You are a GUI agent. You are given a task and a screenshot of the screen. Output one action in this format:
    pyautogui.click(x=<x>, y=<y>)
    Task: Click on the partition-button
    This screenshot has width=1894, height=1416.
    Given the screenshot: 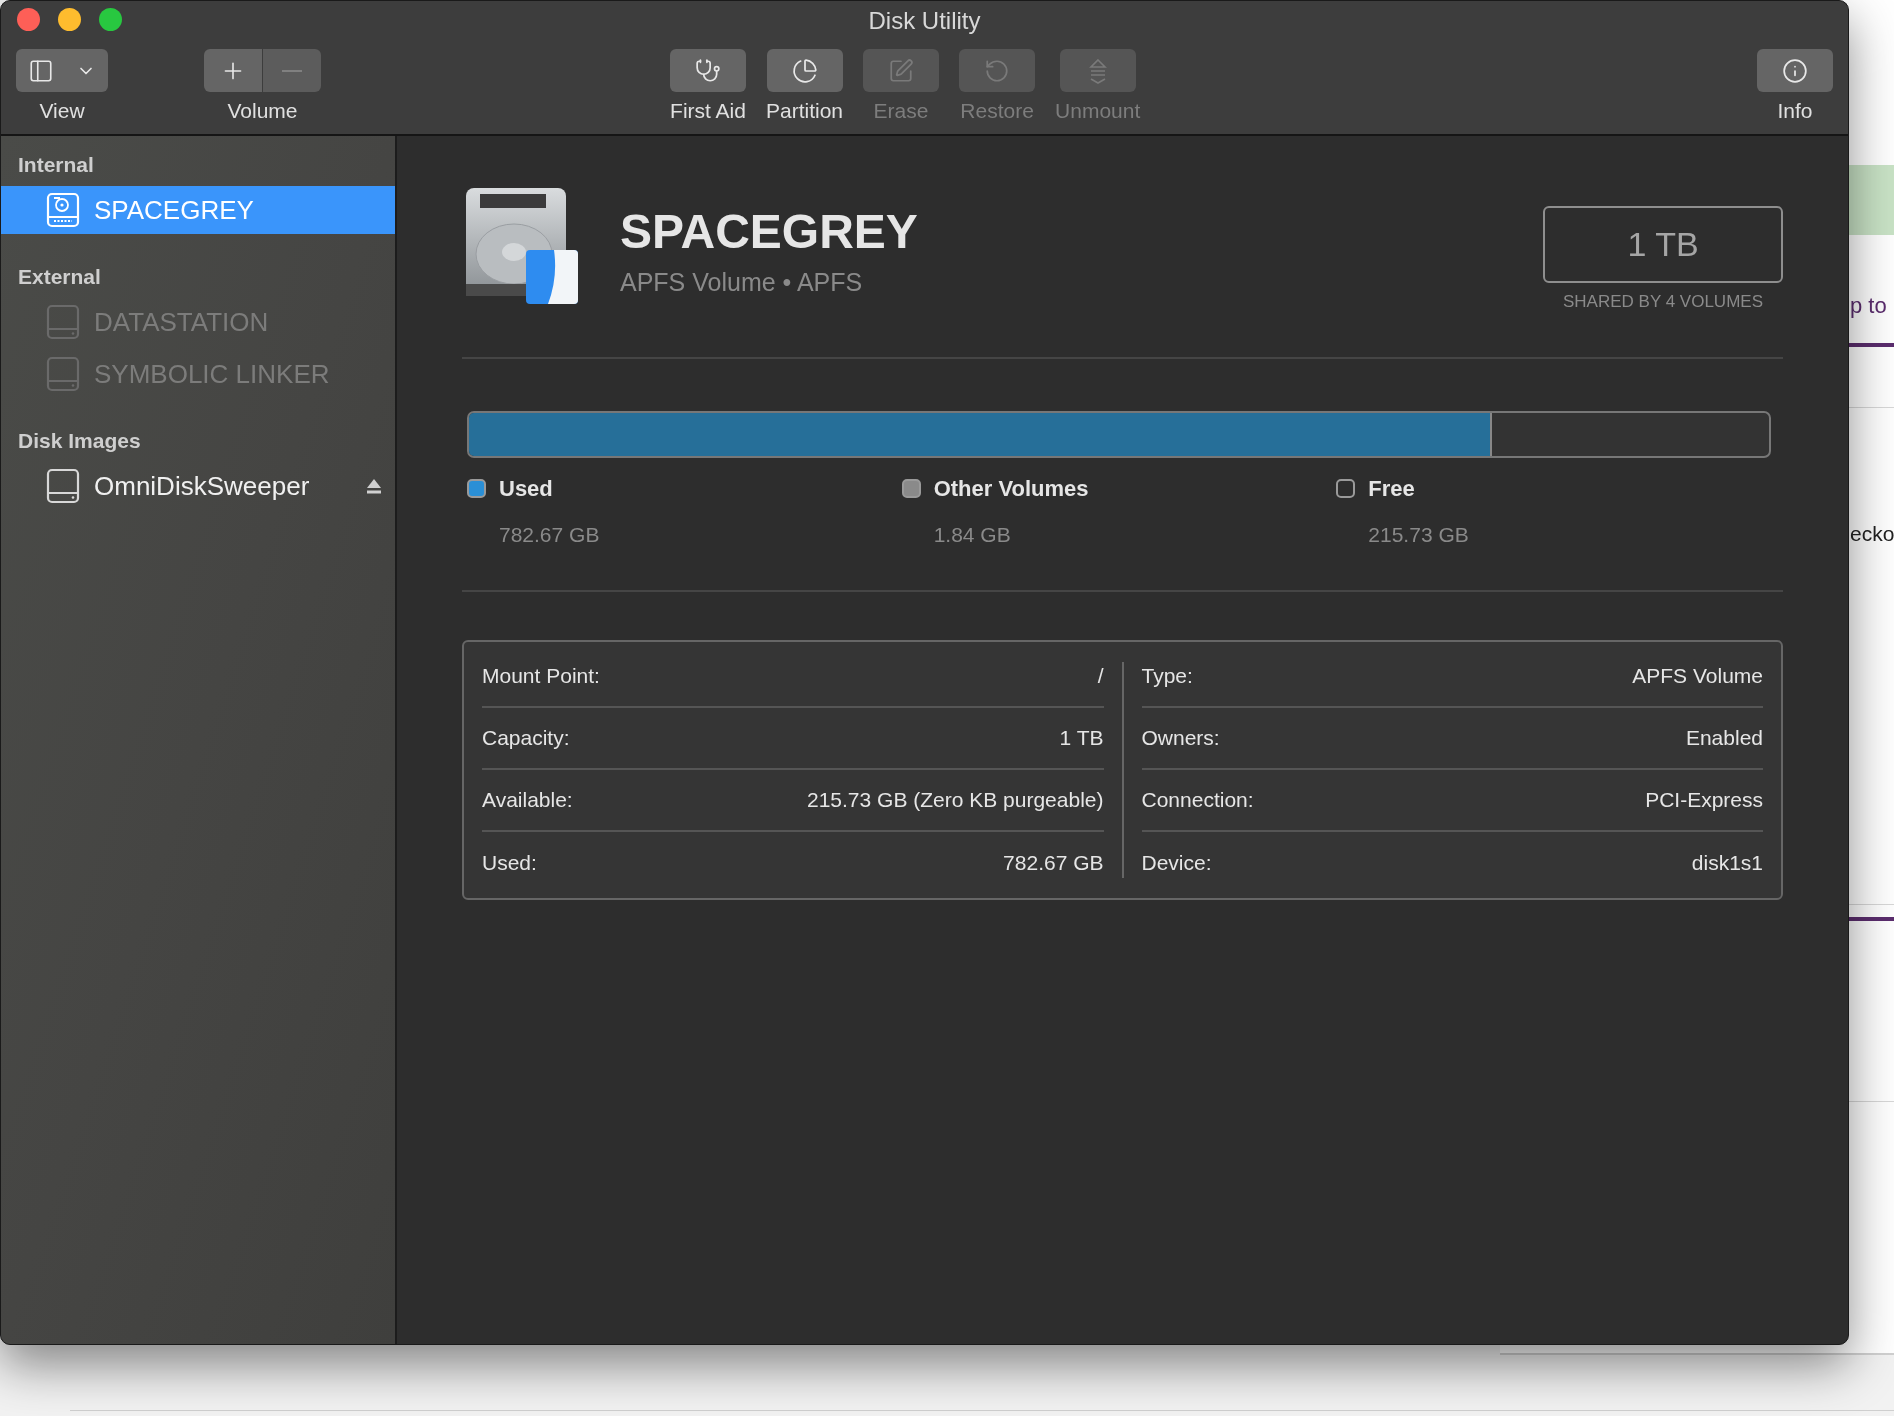 What is the action you would take?
    pyautogui.click(x=804, y=70)
    